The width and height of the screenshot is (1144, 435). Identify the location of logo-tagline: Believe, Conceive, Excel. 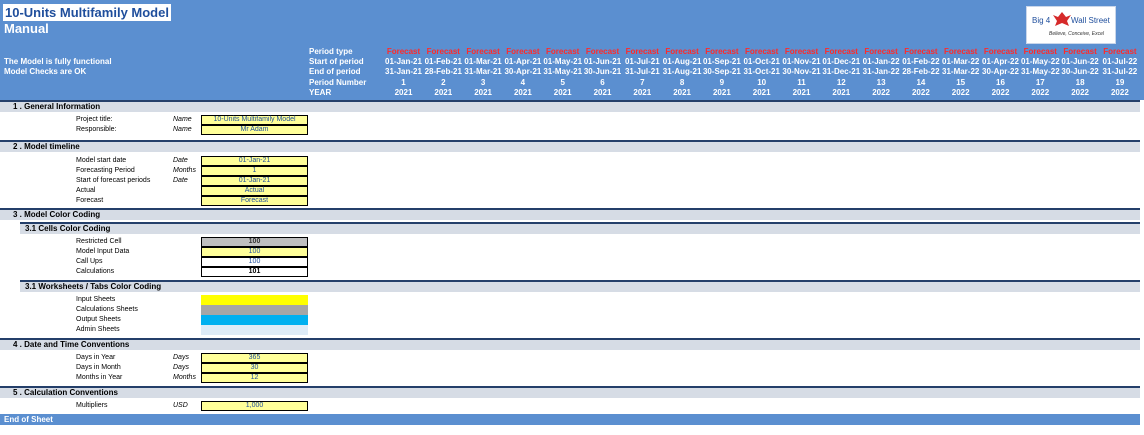
(1077, 34).